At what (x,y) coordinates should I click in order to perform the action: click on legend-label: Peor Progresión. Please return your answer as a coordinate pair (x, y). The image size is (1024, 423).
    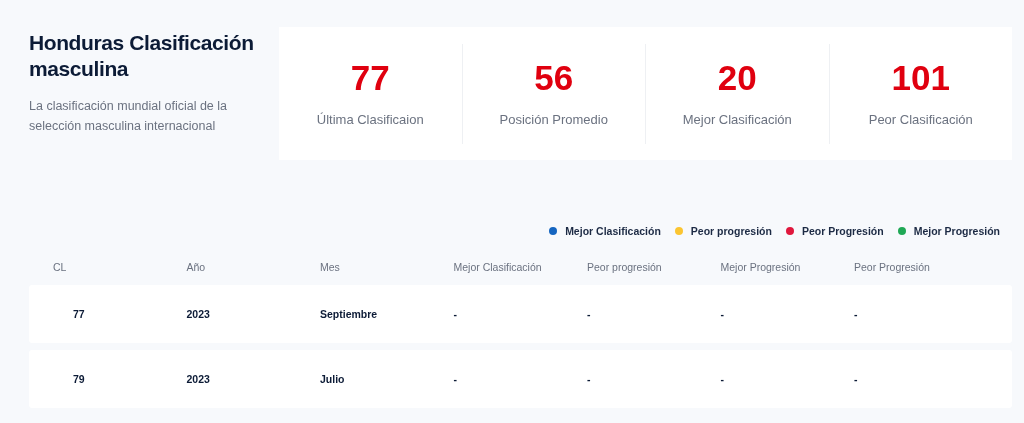
    Looking at the image, I should click on (842, 231).